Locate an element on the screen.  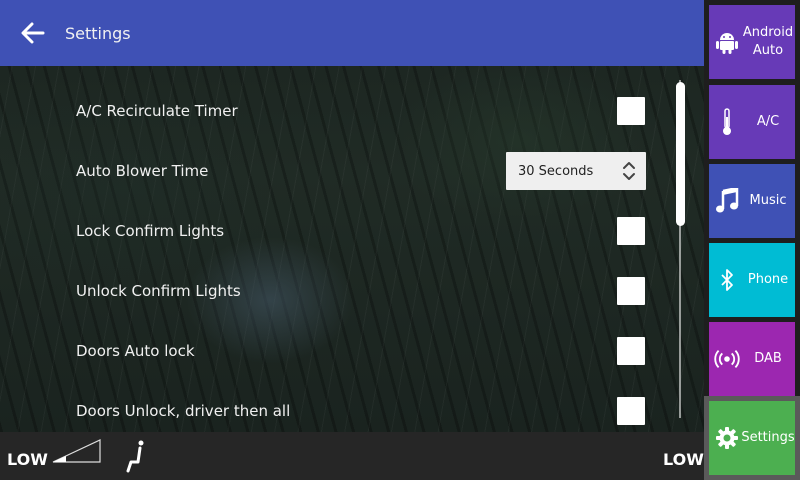
back-arrow-icon is located at coordinates (33, 33).